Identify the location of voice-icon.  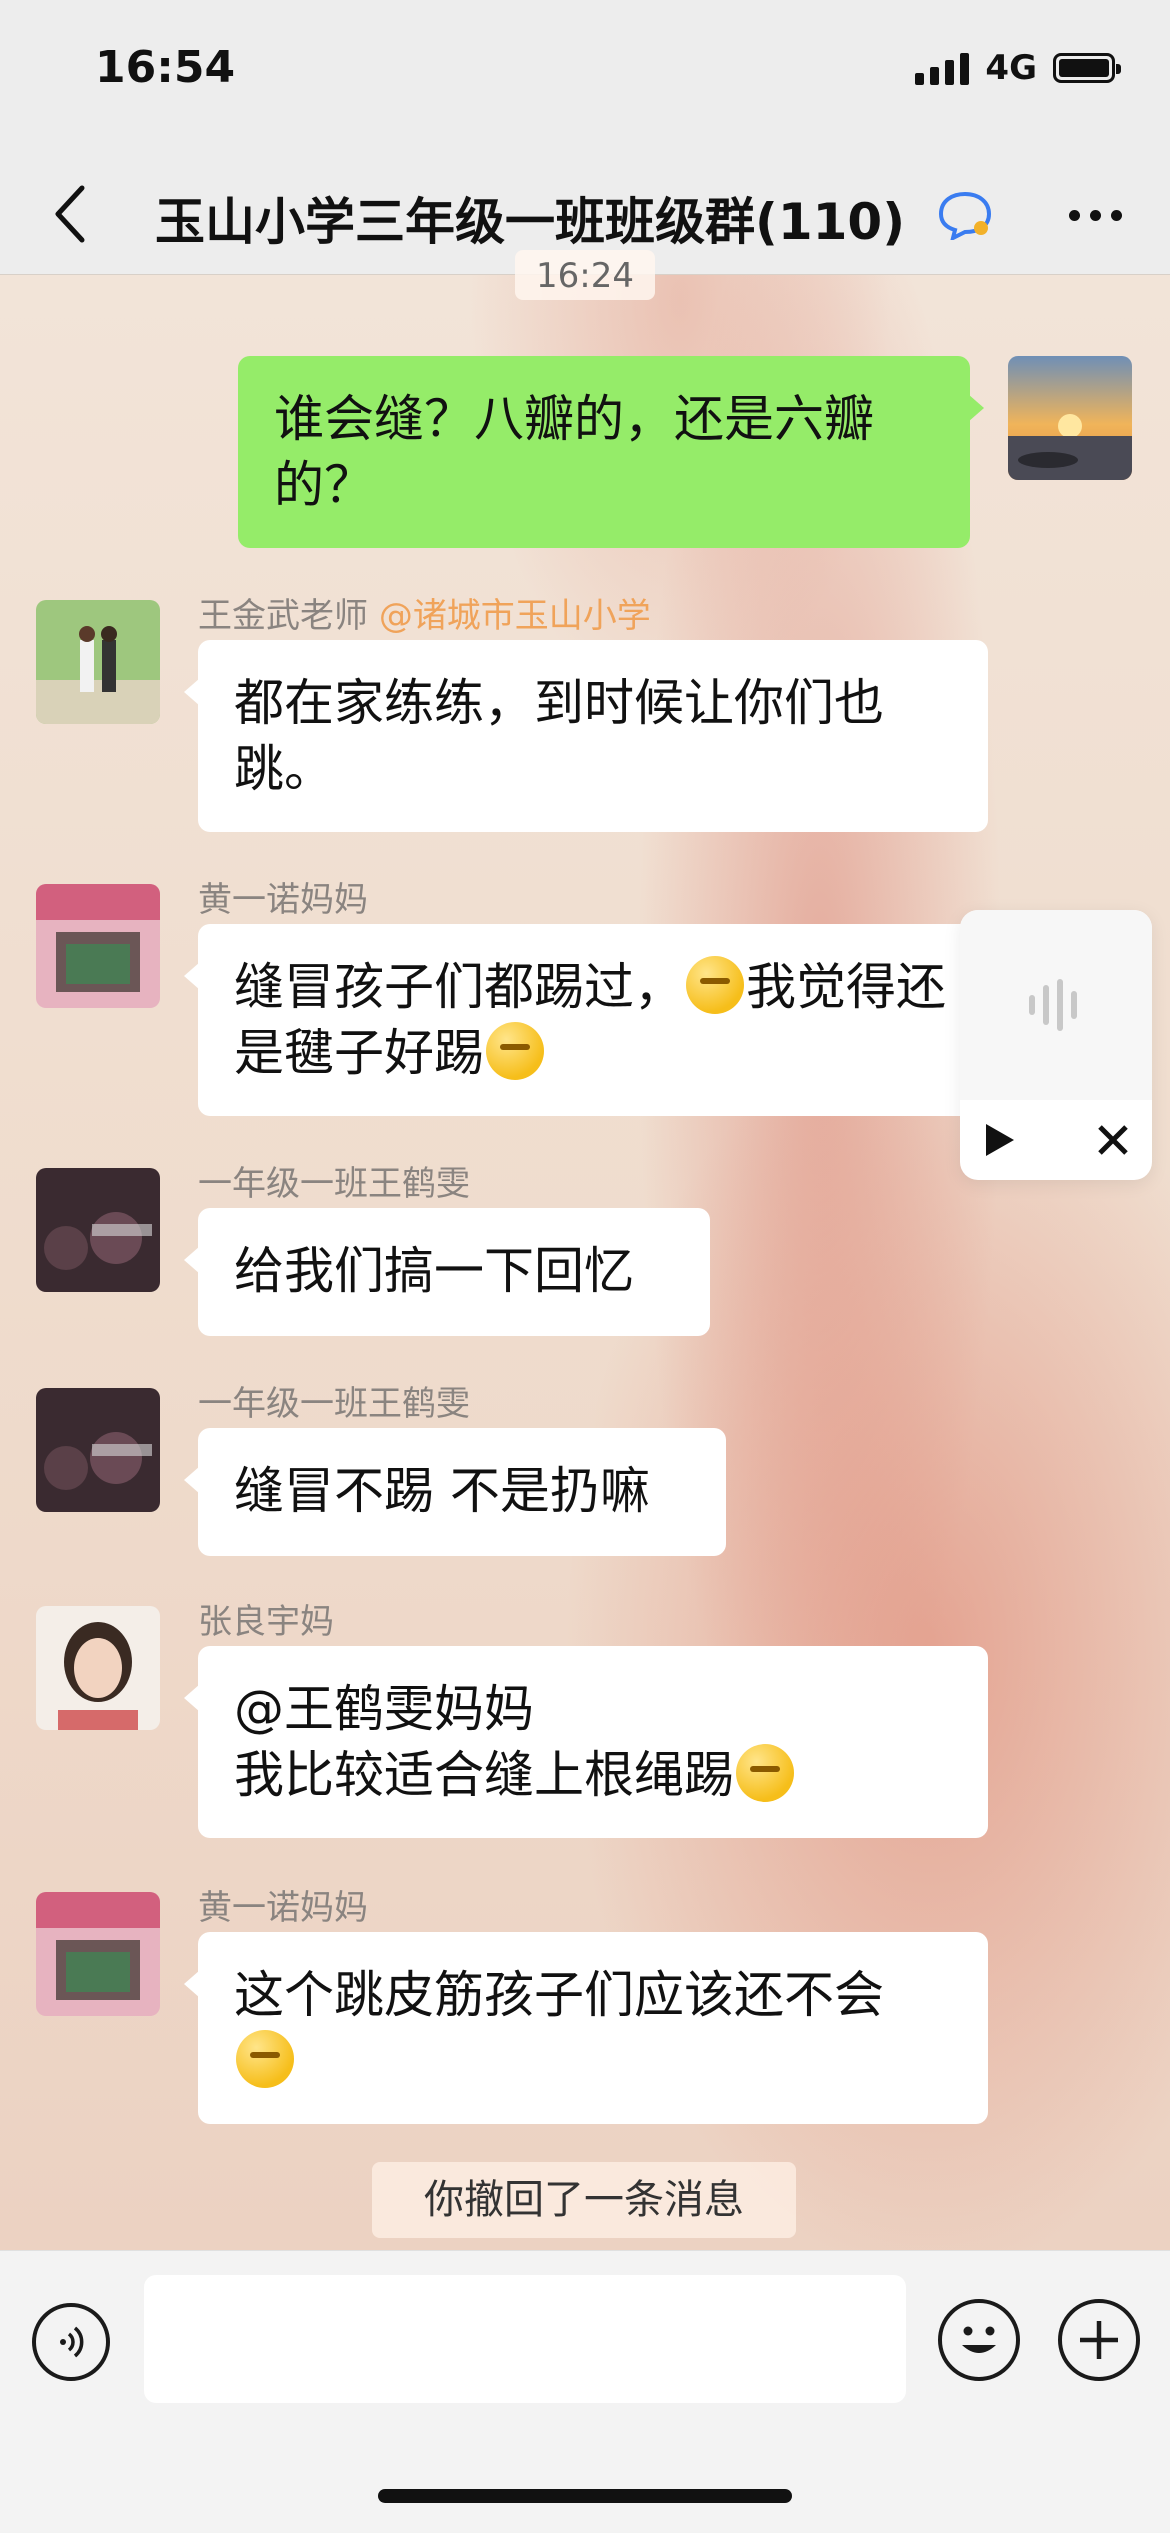
(72, 2342).